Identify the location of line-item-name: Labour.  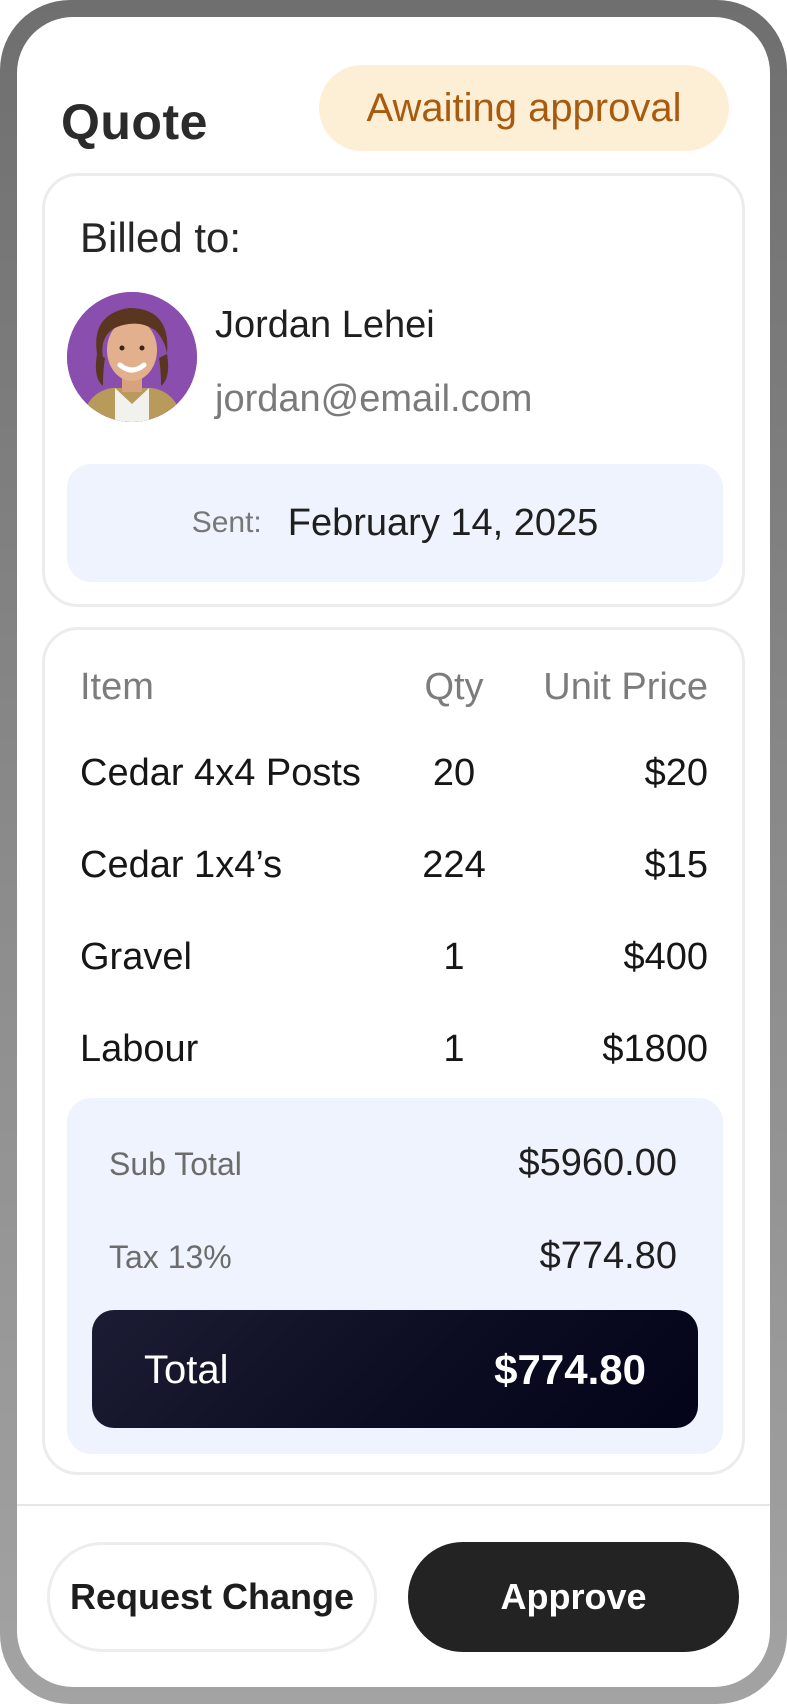
(139, 1049).